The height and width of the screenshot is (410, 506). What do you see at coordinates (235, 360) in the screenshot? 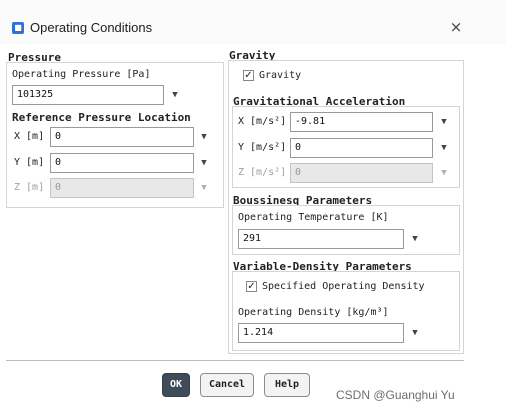
I see `button-separator` at bounding box center [235, 360].